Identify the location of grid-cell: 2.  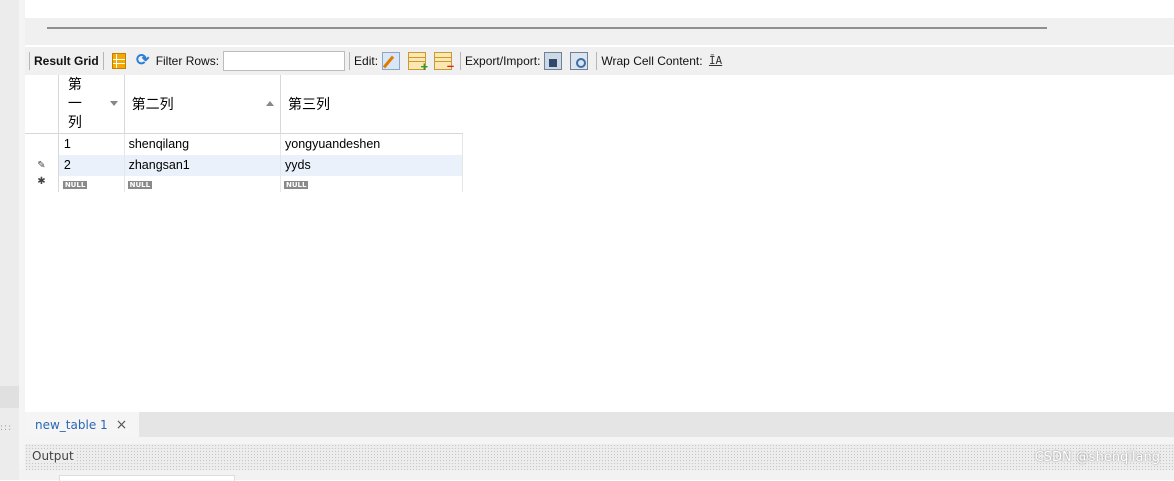
(91, 165).